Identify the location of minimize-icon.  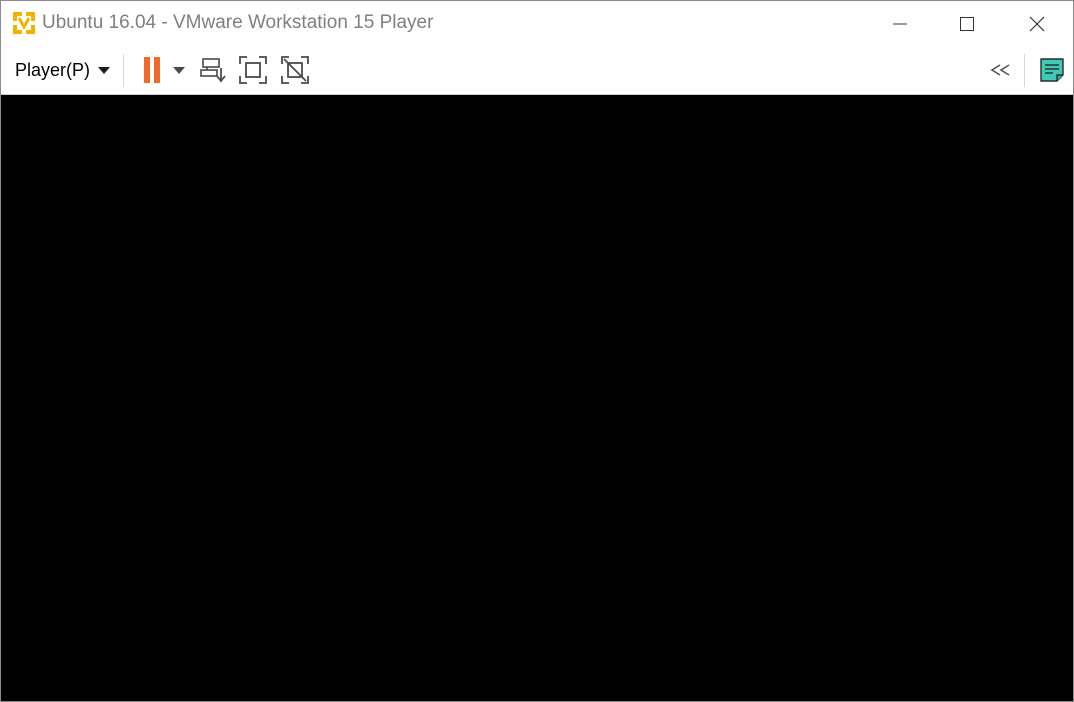
(900, 23).